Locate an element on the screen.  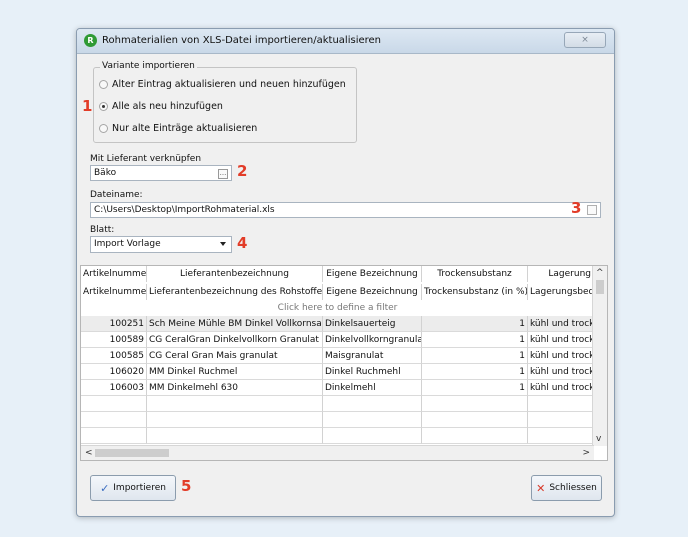
cell-own-name: Dinkel Ruchmehl is located at coordinates (372, 372).